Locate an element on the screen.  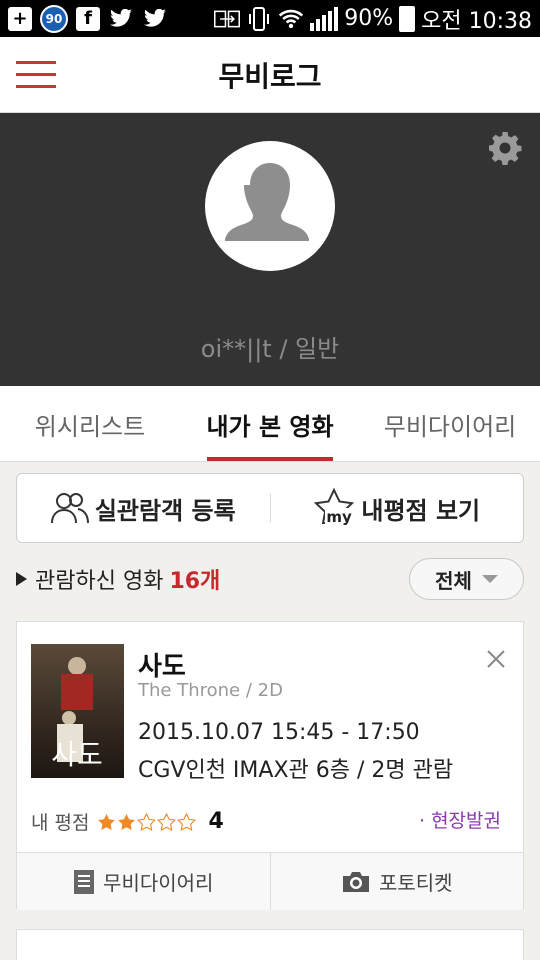
movie-poster: 사도 is located at coordinates (77, 711).